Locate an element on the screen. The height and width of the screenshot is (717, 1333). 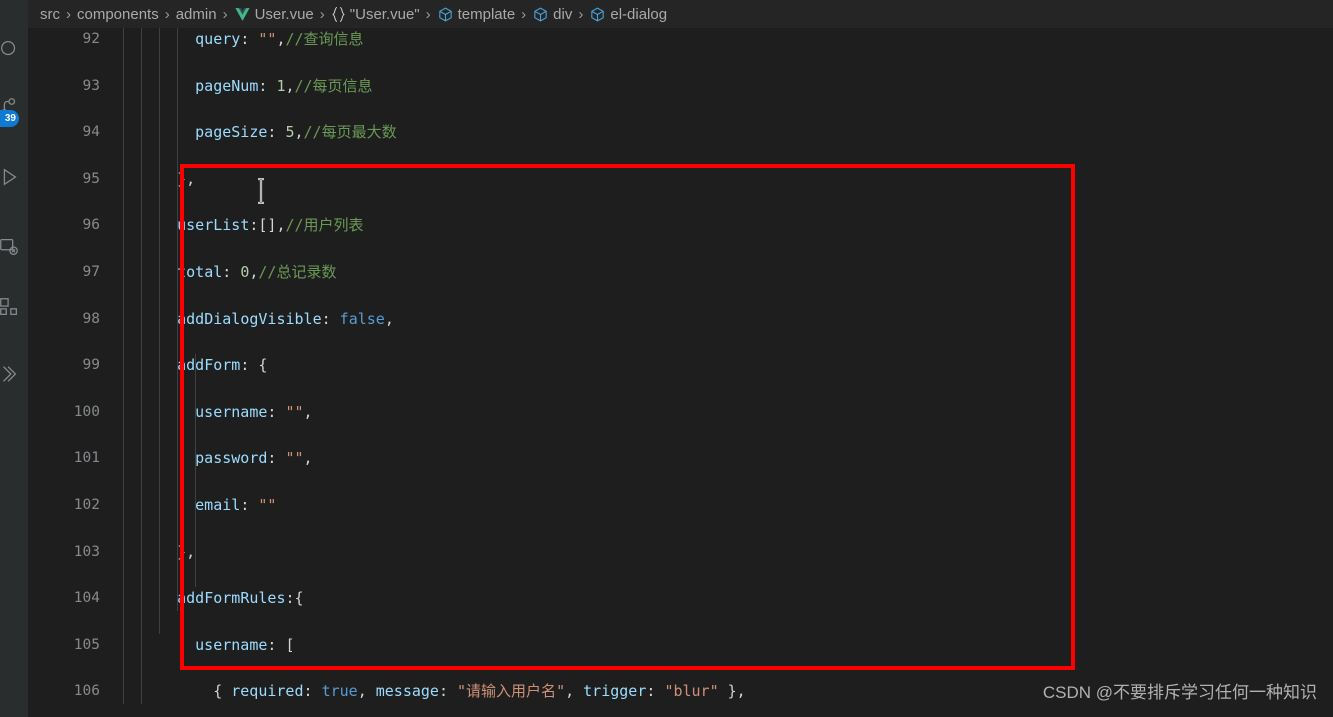
code-token: pageSize is located at coordinates (231, 132).